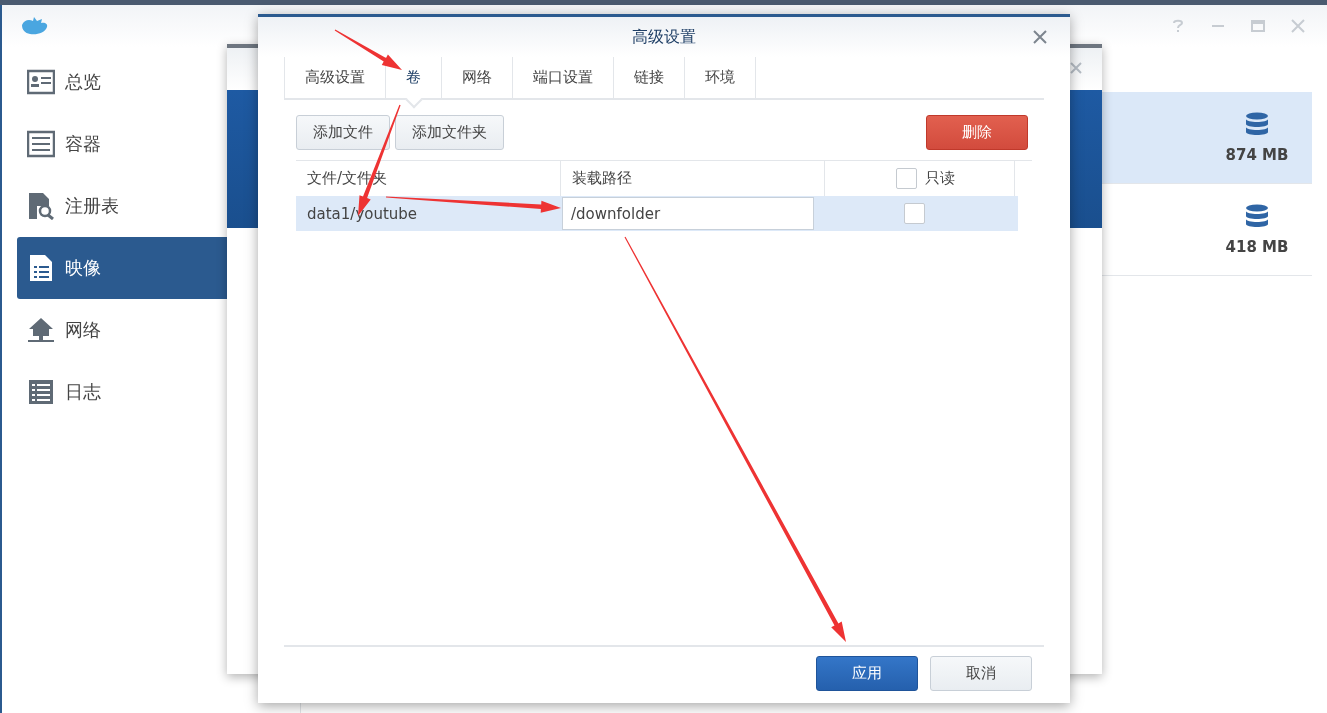 The image size is (1327, 713). I want to click on apply-button: 应用, so click(867, 673).